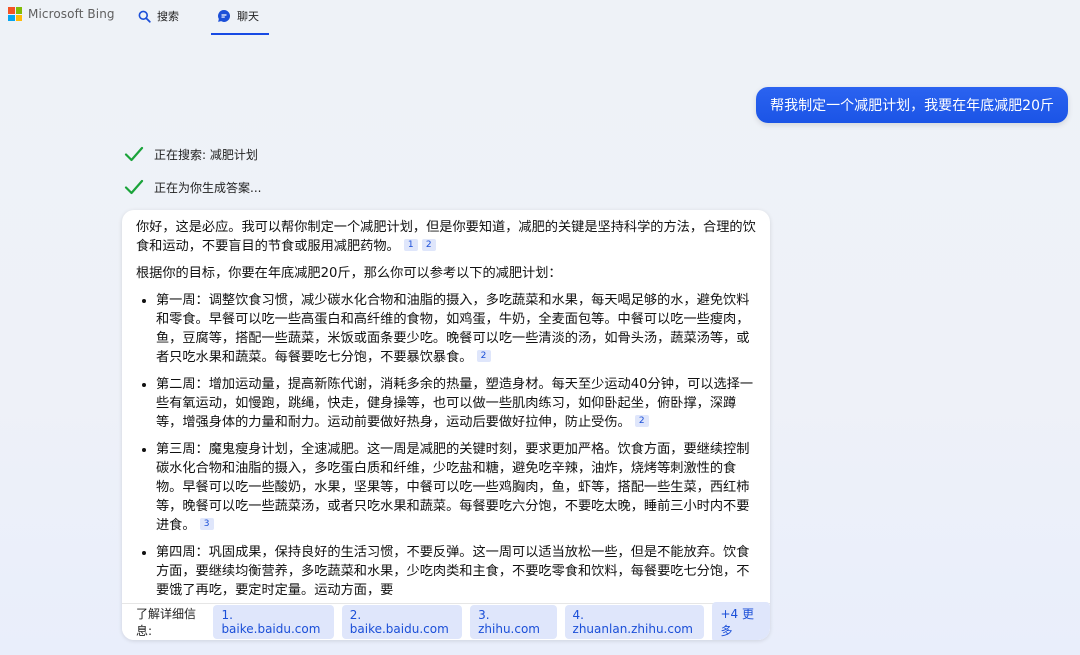  I want to click on microsoft-logo-icon, so click(15, 14).